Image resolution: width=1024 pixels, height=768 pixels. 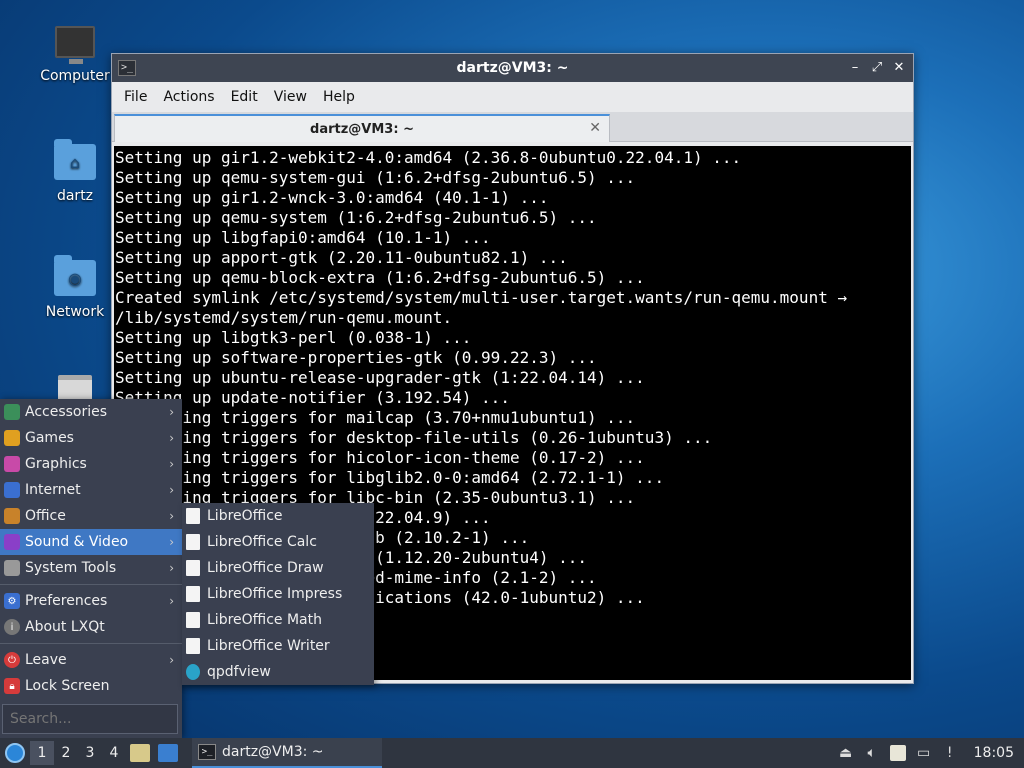 What do you see at coordinates (46, 660) in the screenshot?
I see `menu-item-label: Leave` at bounding box center [46, 660].